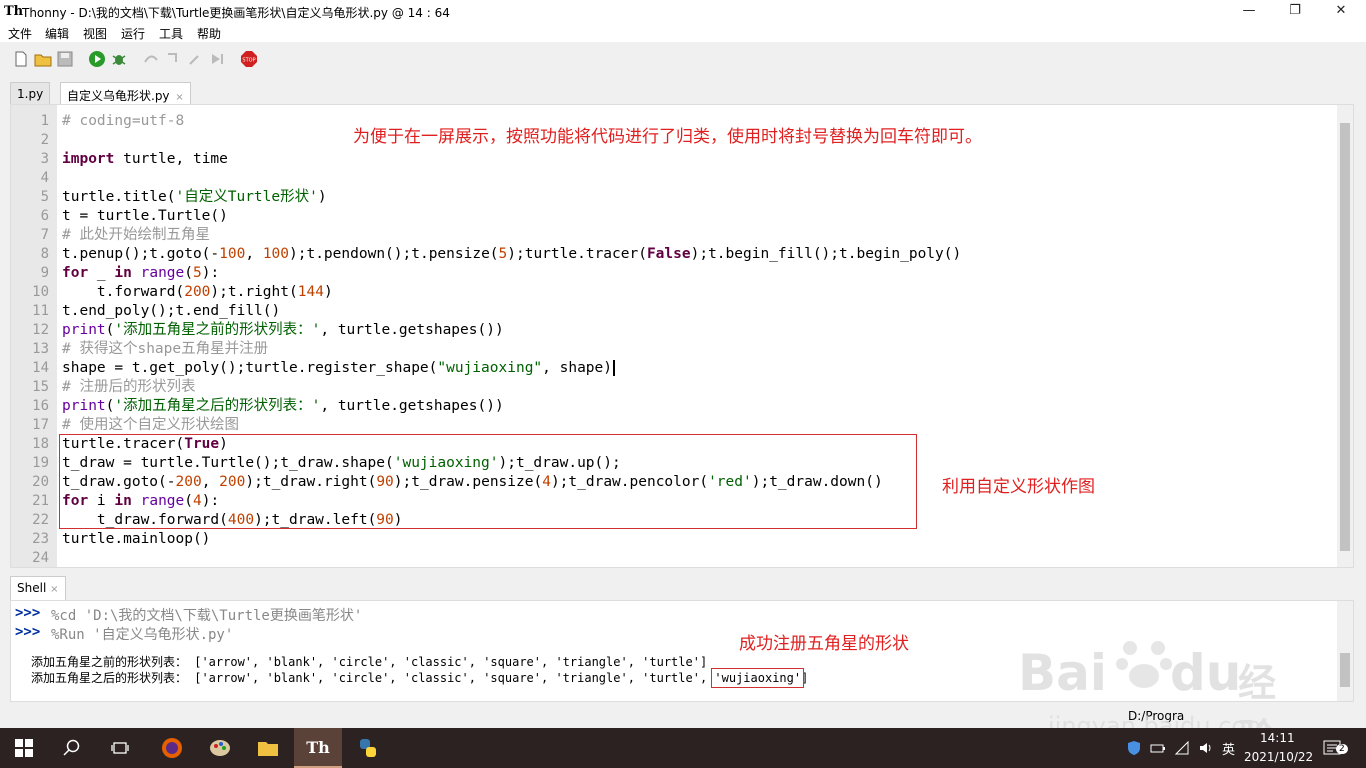  Describe the element at coordinates (40, 349) in the screenshot. I see `line-number: 13` at that location.